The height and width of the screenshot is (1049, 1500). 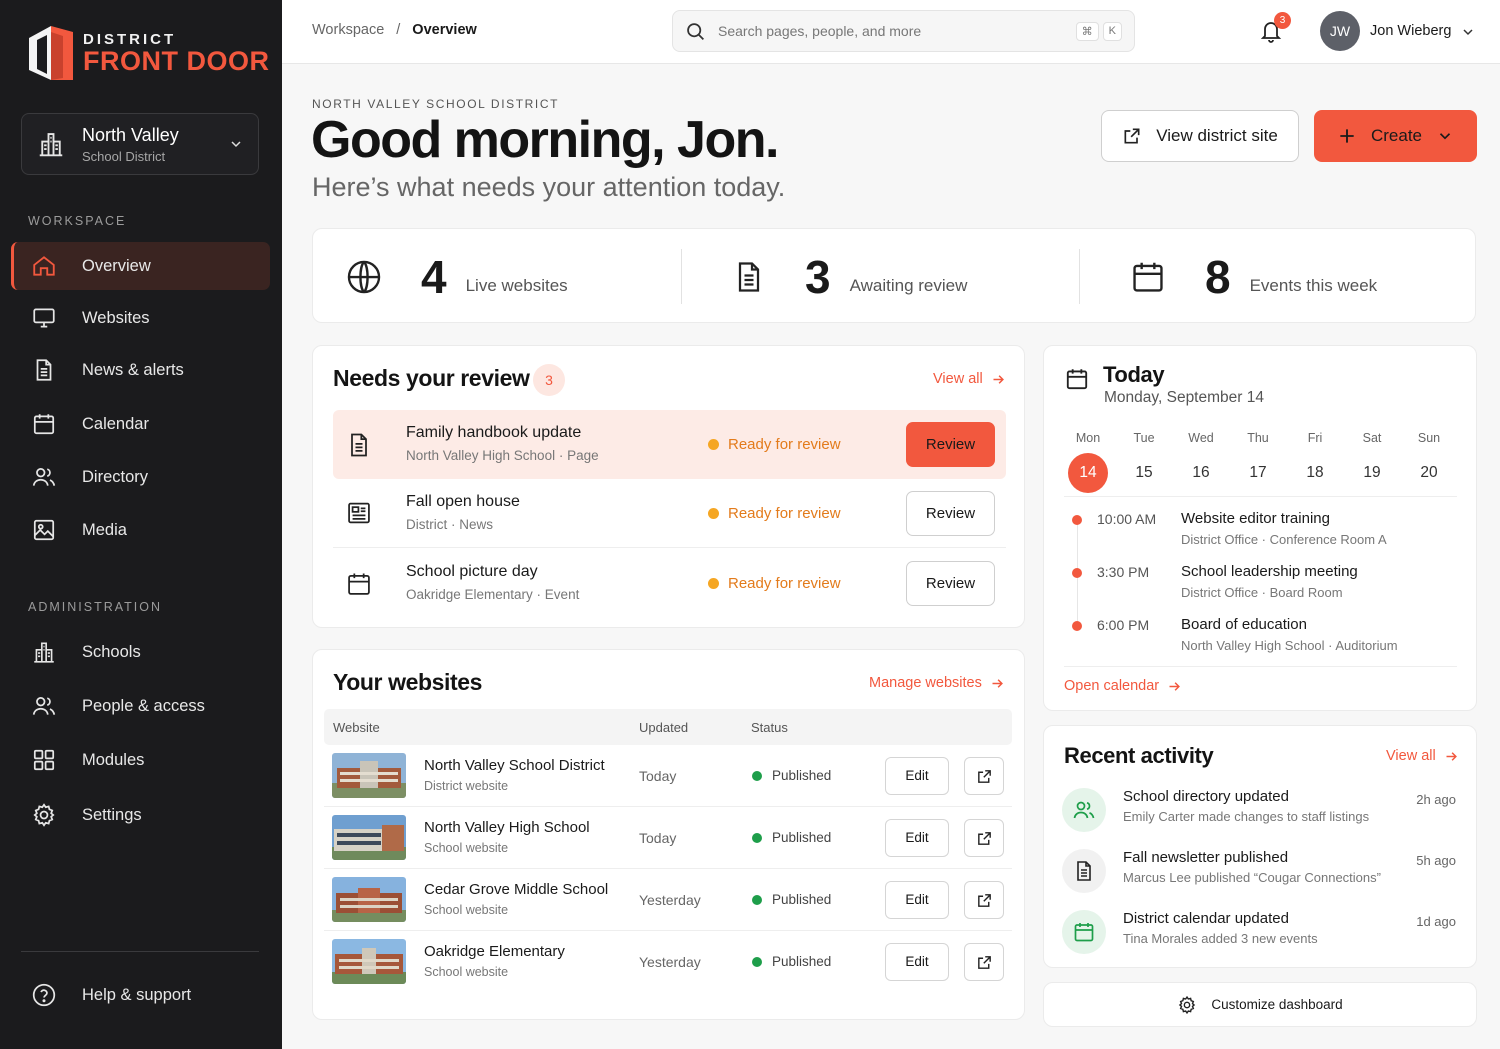 What do you see at coordinates (1123, 572) in the screenshot?
I see `event-time: 3:30 PM` at bounding box center [1123, 572].